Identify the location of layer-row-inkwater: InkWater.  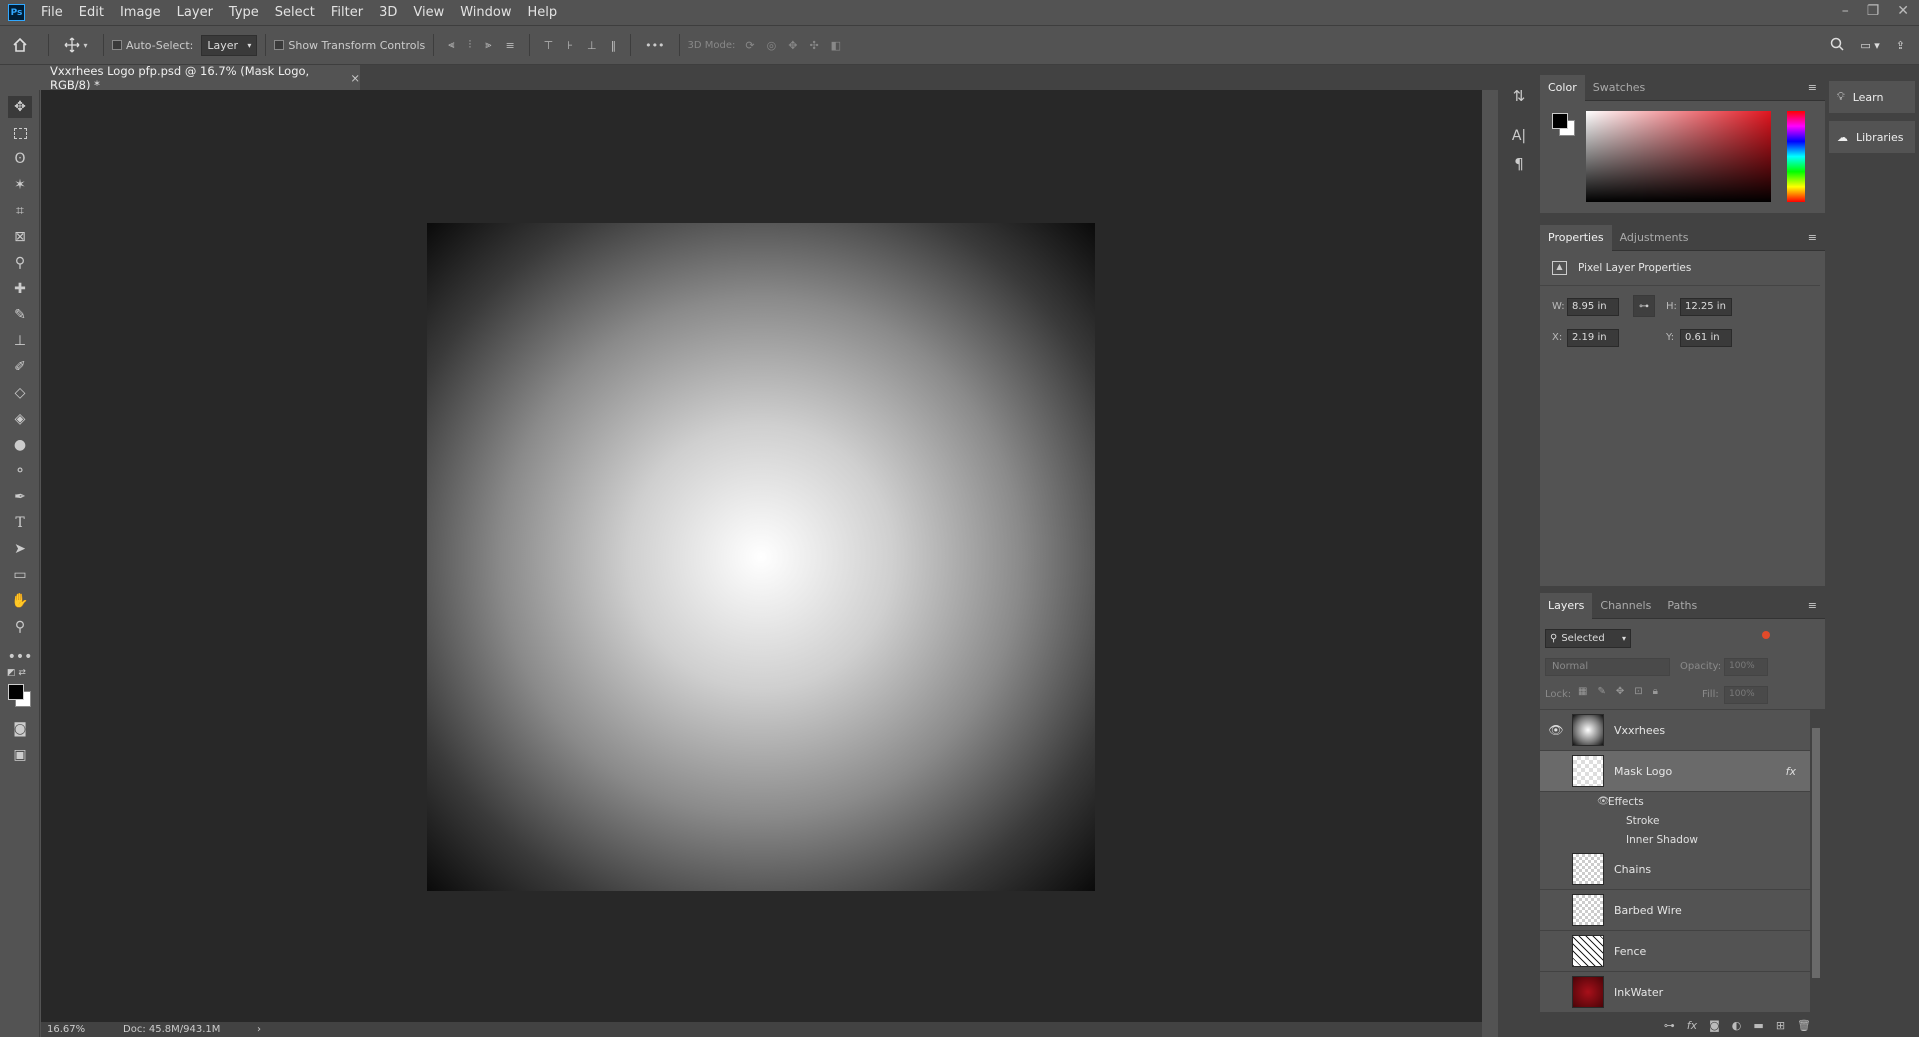
(1675, 992).